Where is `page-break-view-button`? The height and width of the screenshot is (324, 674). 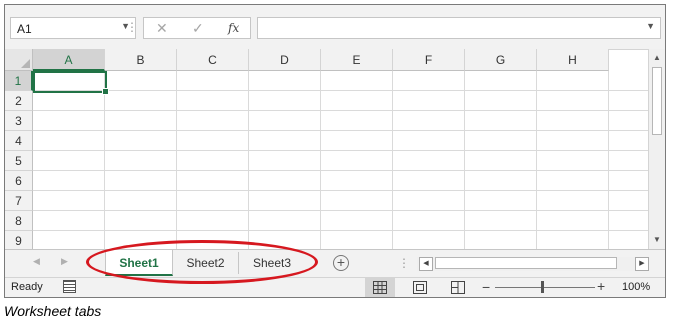 page-break-view-button is located at coordinates (458, 287).